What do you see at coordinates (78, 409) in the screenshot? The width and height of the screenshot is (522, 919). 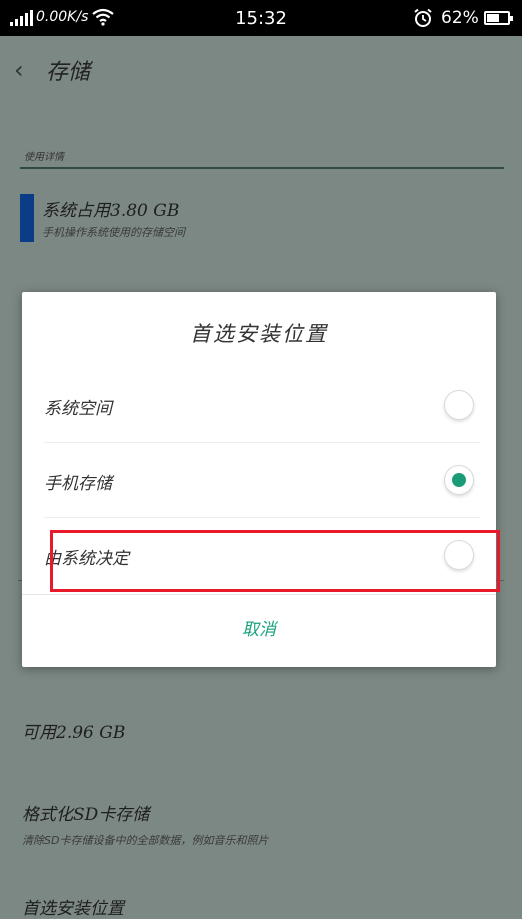 I see `option-label: 系统空间` at bounding box center [78, 409].